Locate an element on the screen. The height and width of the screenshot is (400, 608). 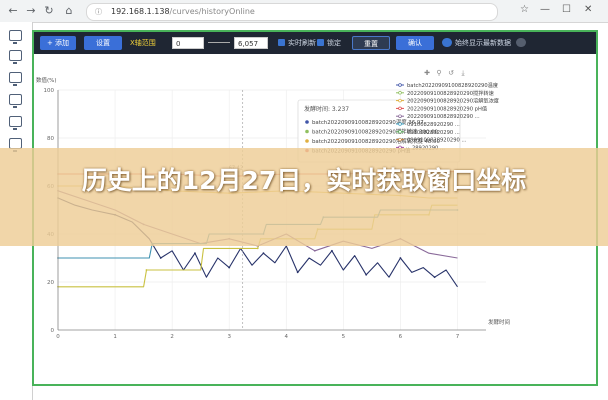
legend-label: batch20220909100828920290温度 is located at coordinates (452, 85).